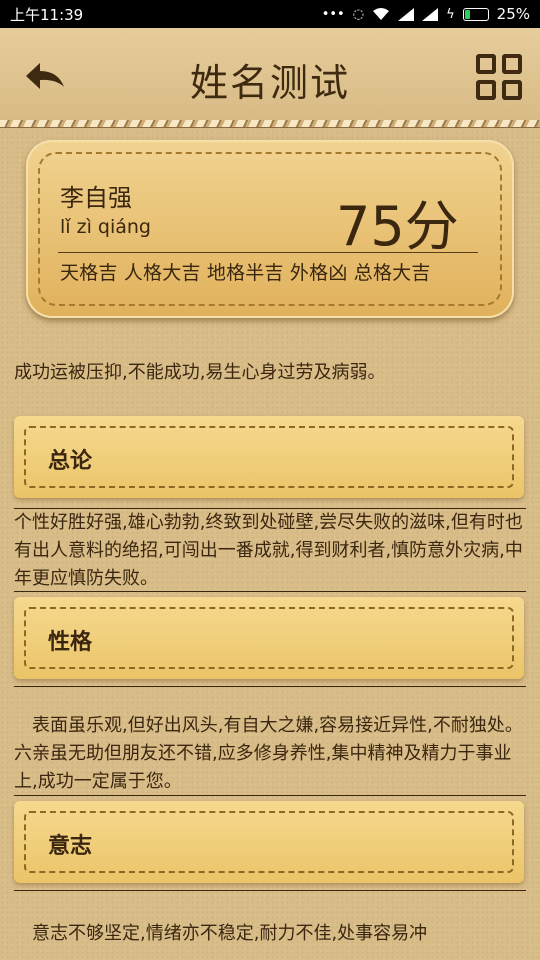 The image size is (540, 960). What do you see at coordinates (245, 273) in the screenshot?
I see `grades-text: 天格吉 人格大吉 地格半吉 外格凶 总格大吉` at bounding box center [245, 273].